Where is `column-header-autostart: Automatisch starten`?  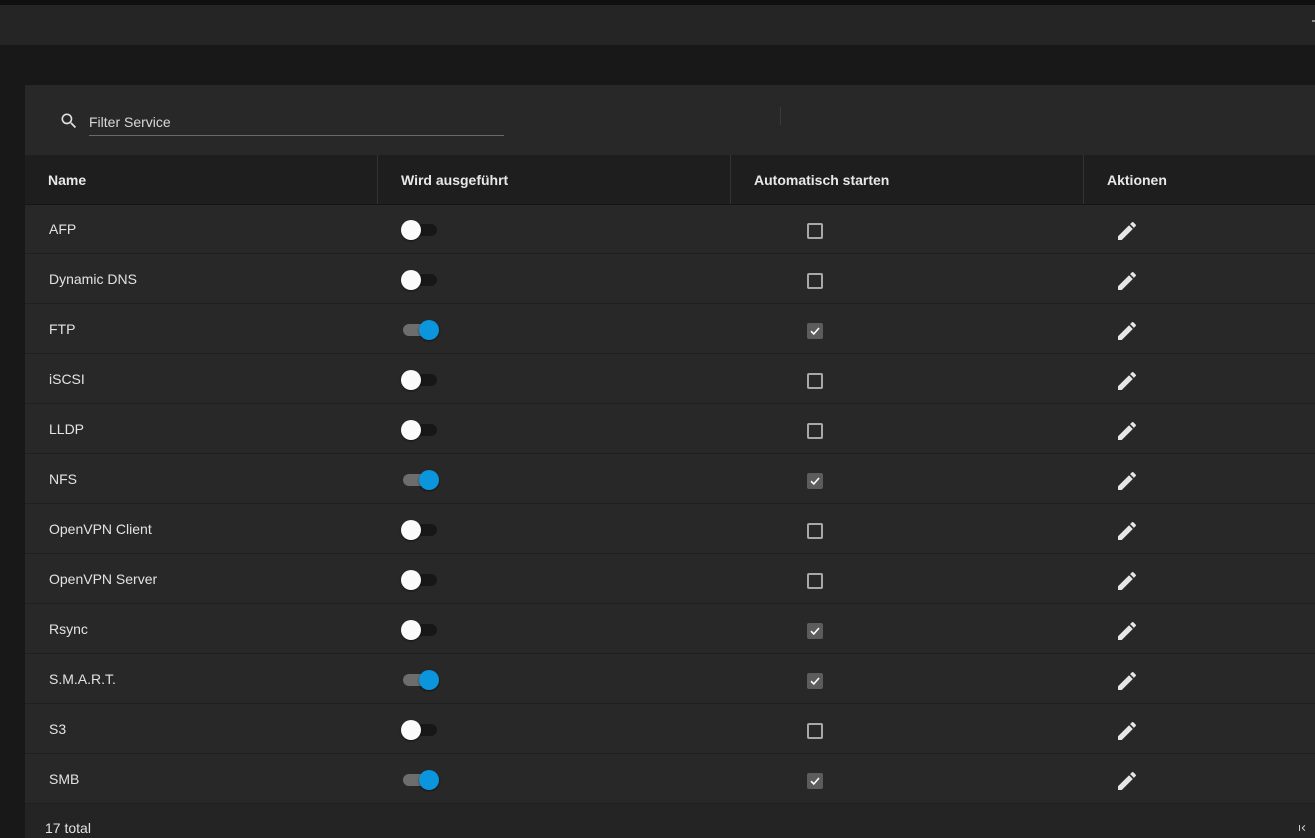 column-header-autostart: Automatisch starten is located at coordinates (907, 179).